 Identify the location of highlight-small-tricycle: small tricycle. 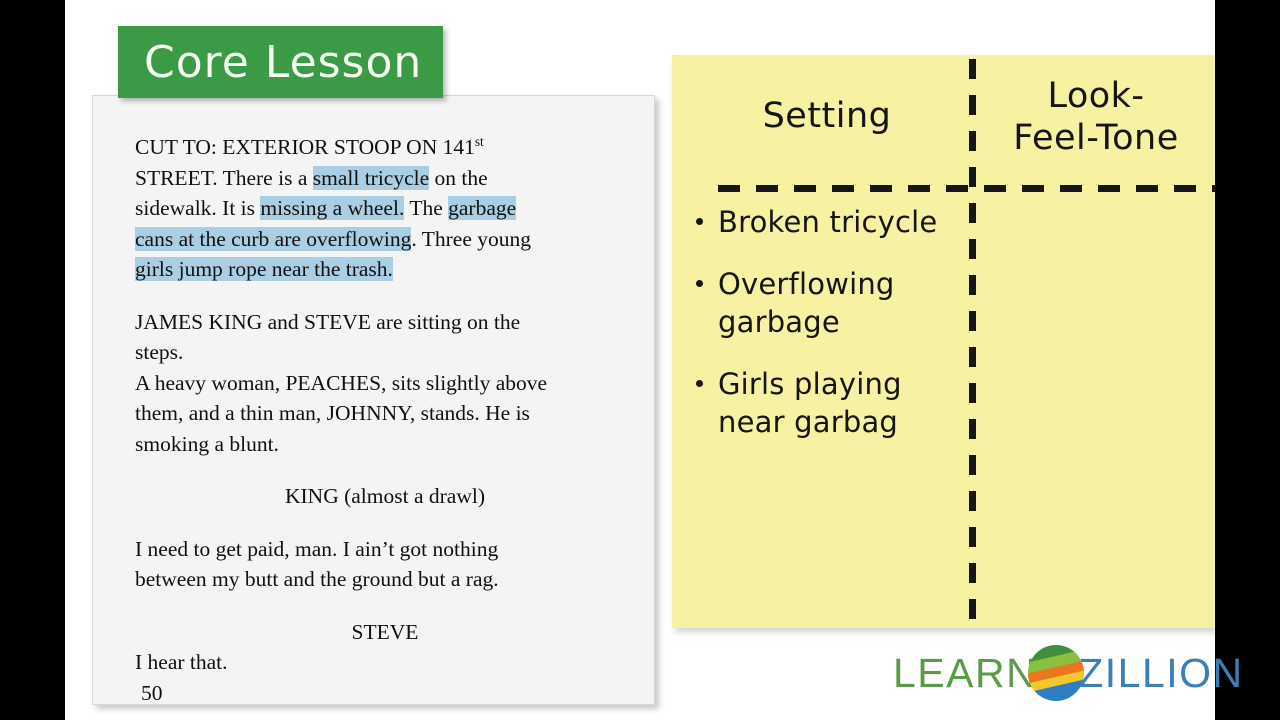
(371, 177).